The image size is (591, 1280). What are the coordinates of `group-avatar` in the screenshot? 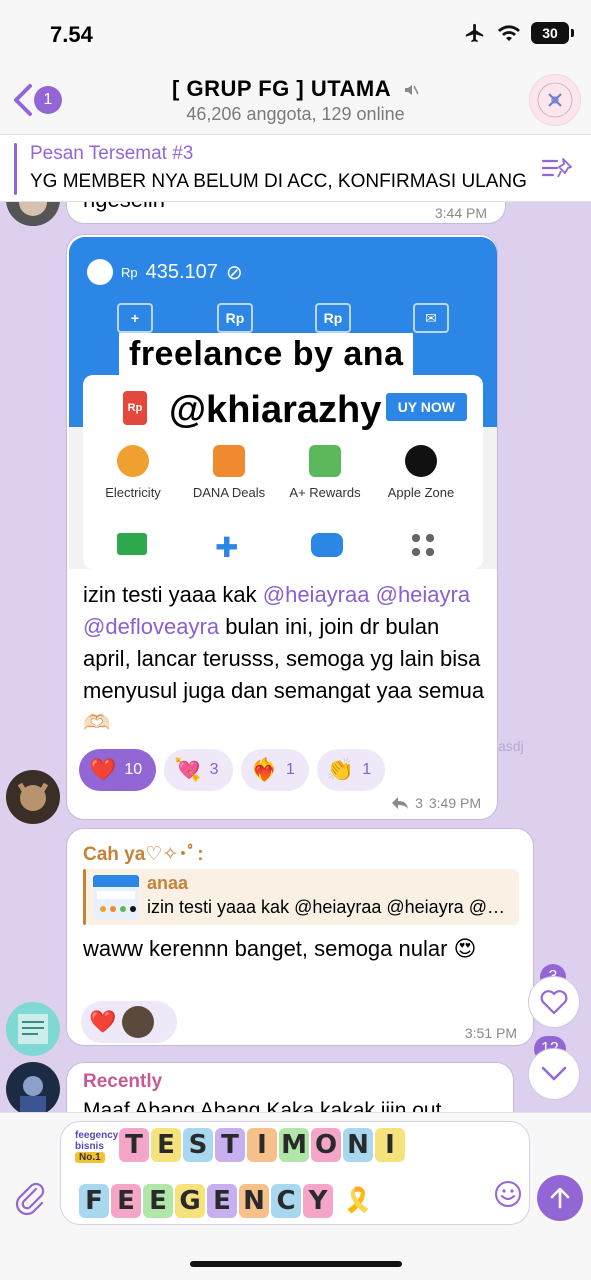 It's located at (555, 100).